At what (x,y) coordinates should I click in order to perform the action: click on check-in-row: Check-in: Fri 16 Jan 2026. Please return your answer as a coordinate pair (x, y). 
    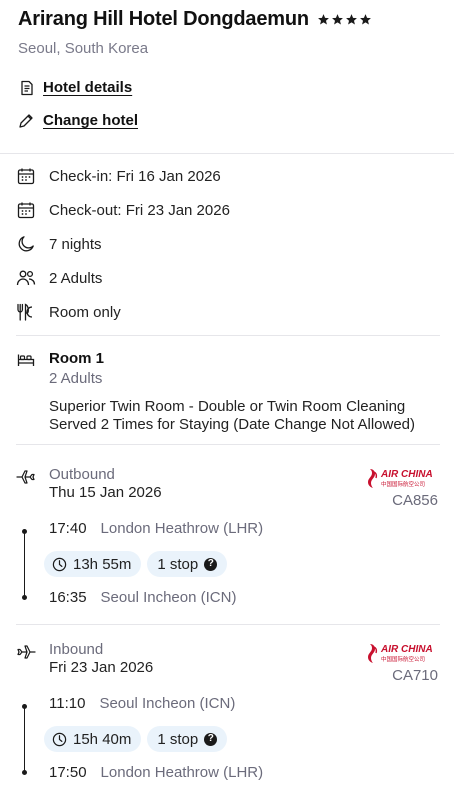
    Looking at the image, I should click on (118, 176).